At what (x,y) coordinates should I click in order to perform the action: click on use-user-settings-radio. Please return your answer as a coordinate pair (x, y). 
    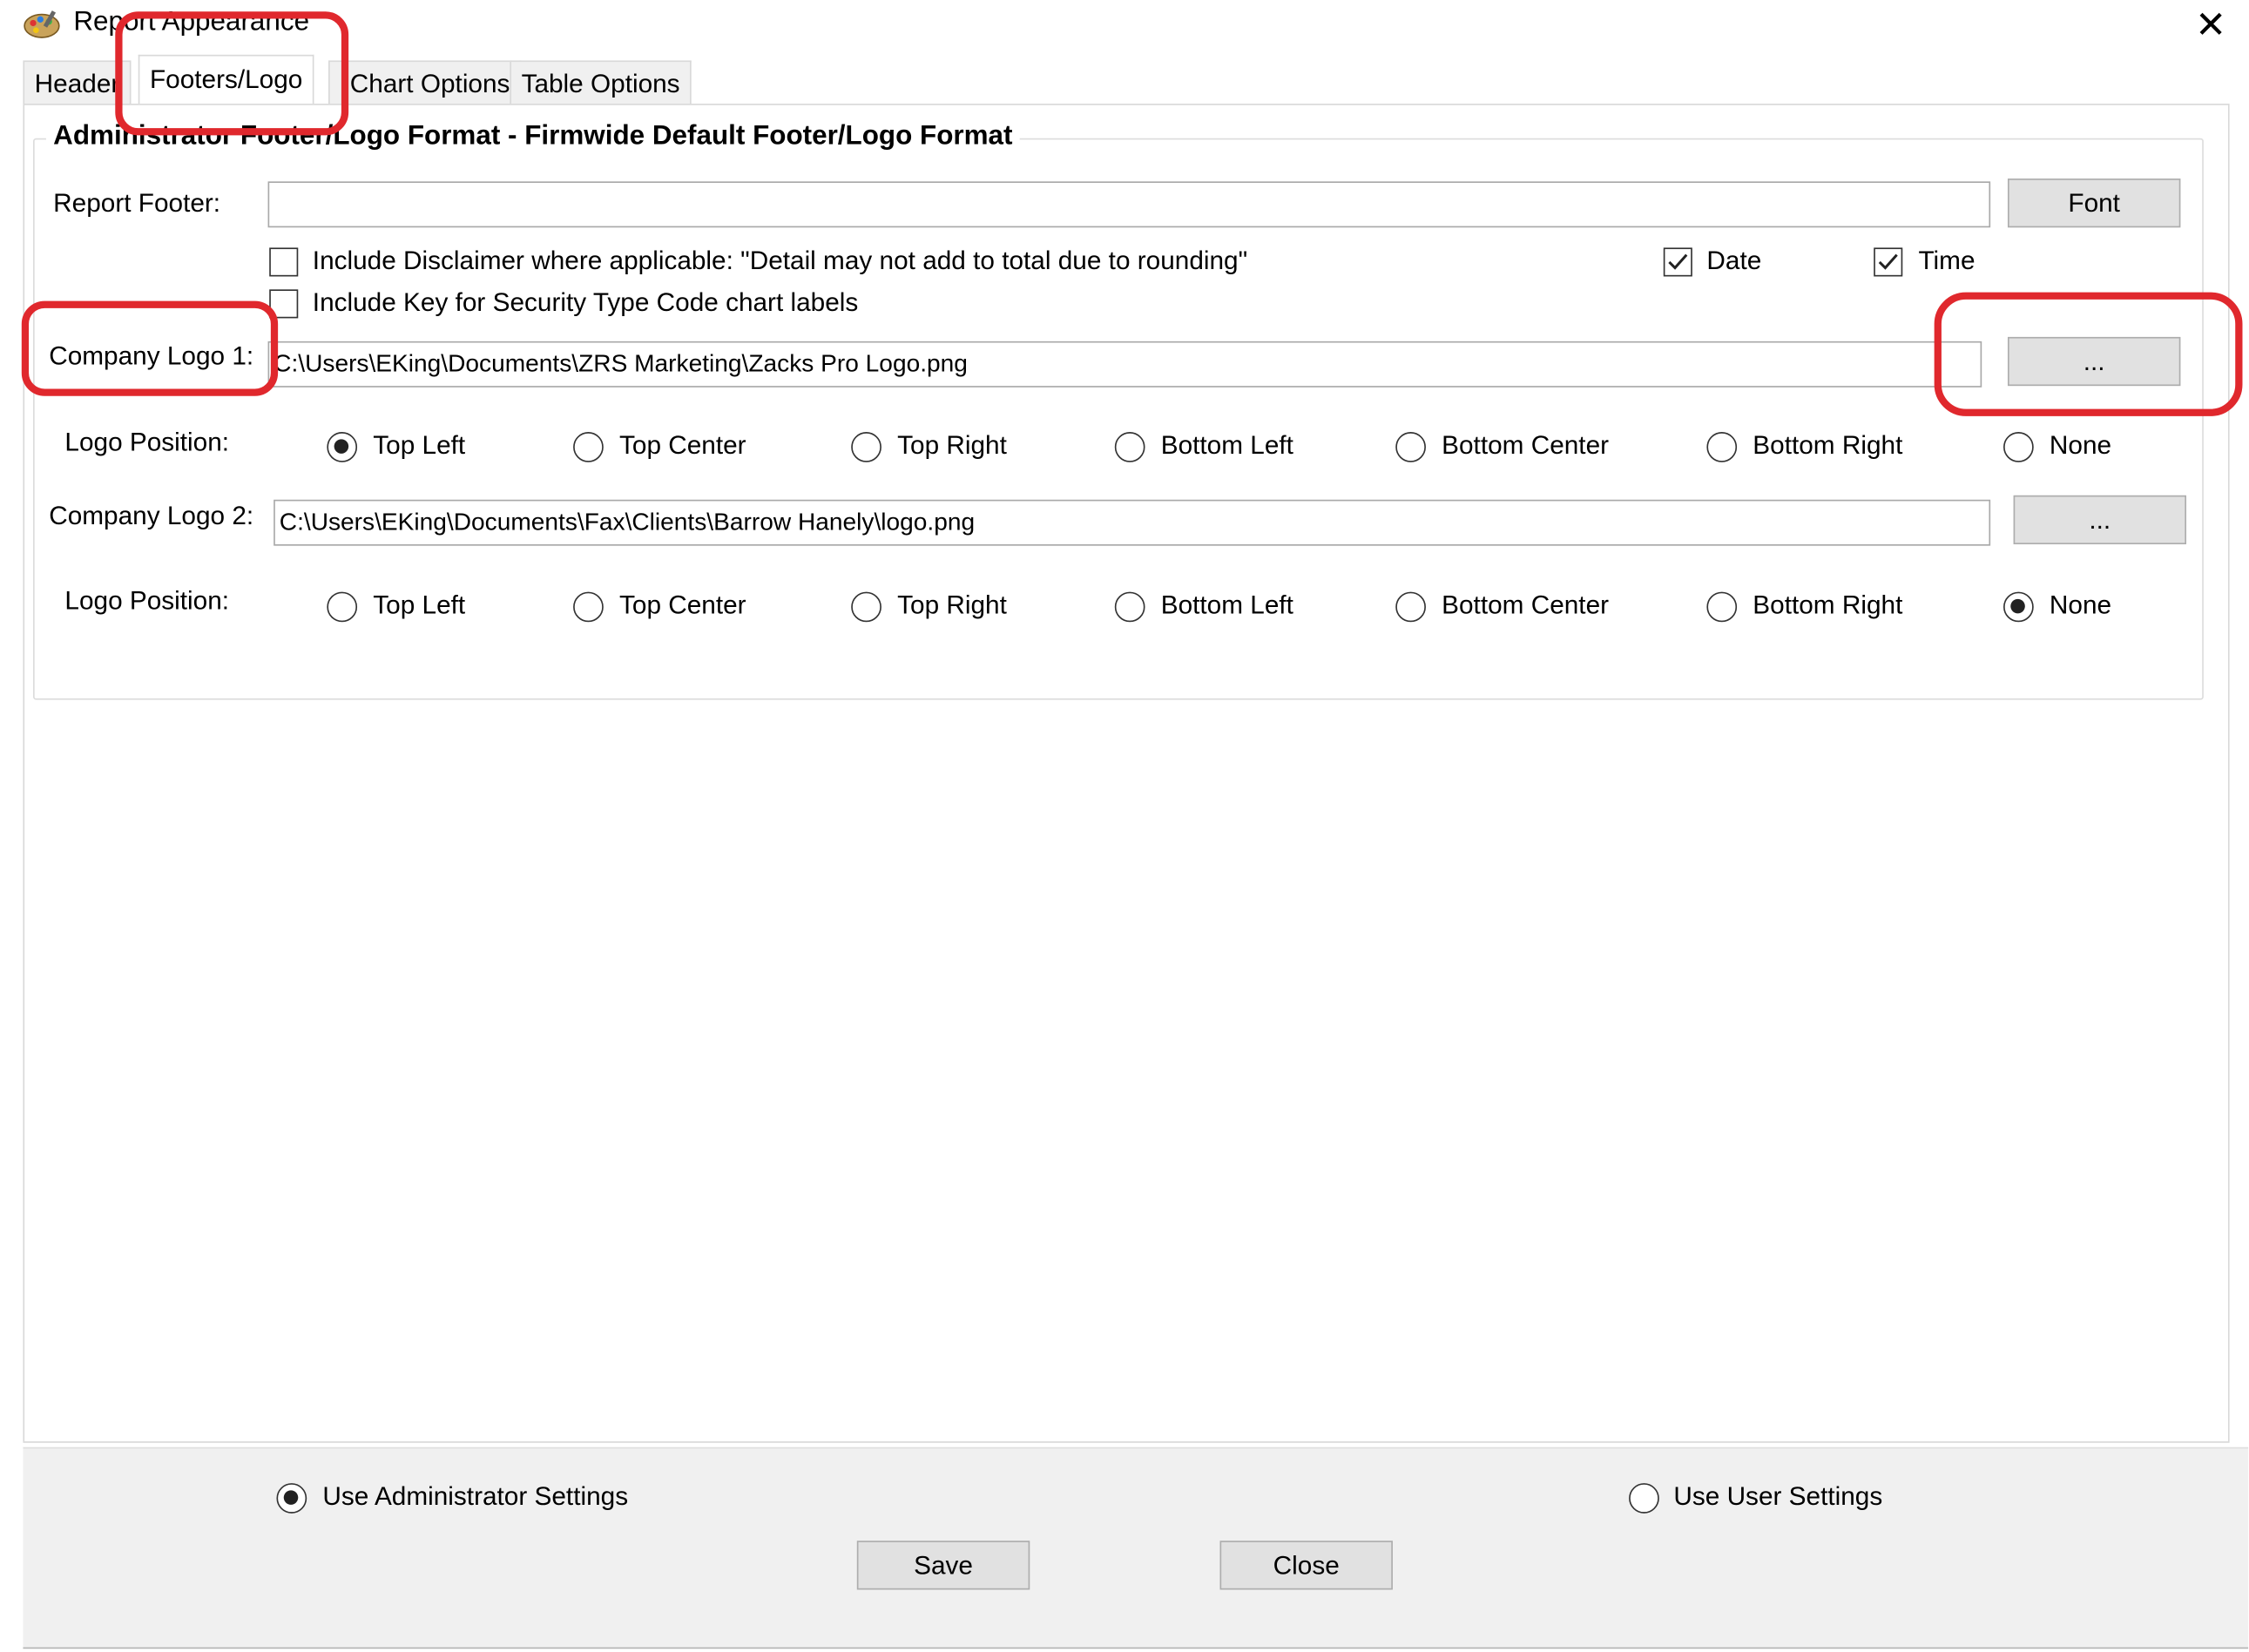
    Looking at the image, I should click on (1644, 1498).